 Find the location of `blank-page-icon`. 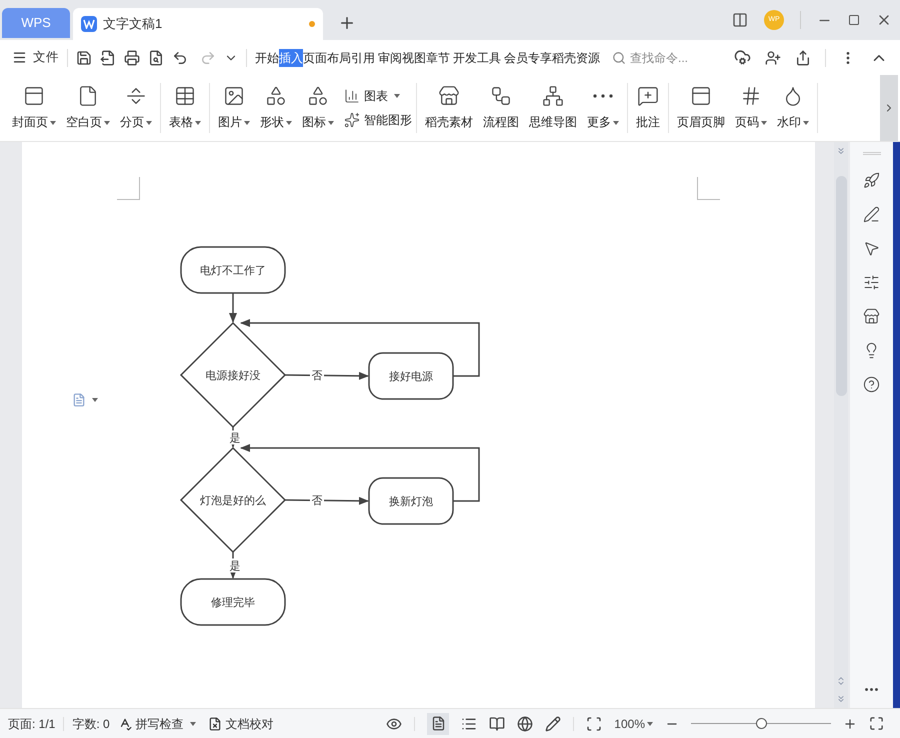

blank-page-icon is located at coordinates (88, 96).